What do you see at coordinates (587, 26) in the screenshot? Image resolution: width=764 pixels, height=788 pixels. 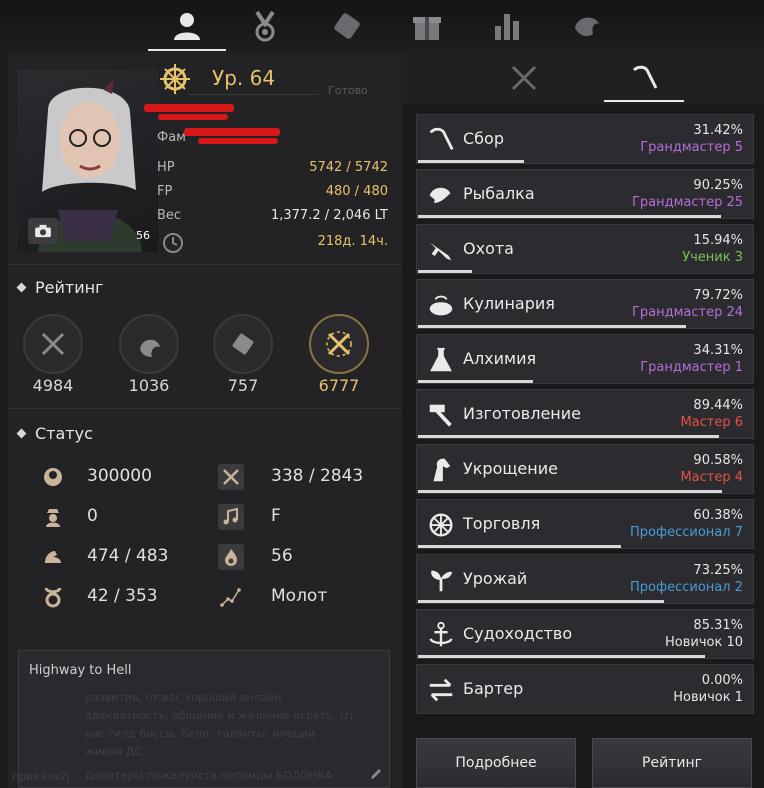 I see `tab-guild` at bounding box center [587, 26].